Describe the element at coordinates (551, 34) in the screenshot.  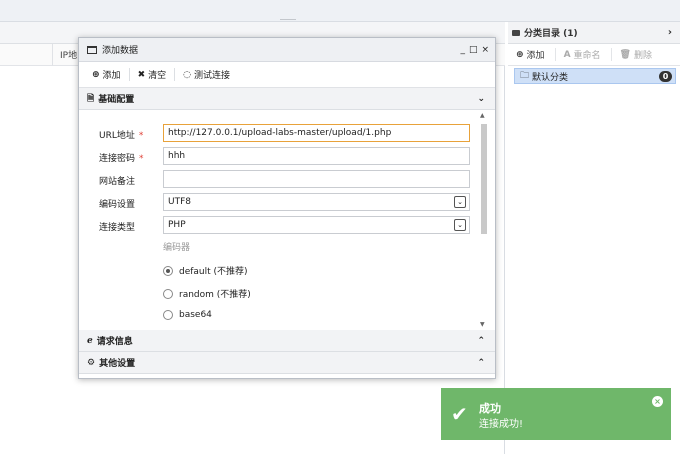
I see `category-panel-title: 分类目录 (1)` at that location.